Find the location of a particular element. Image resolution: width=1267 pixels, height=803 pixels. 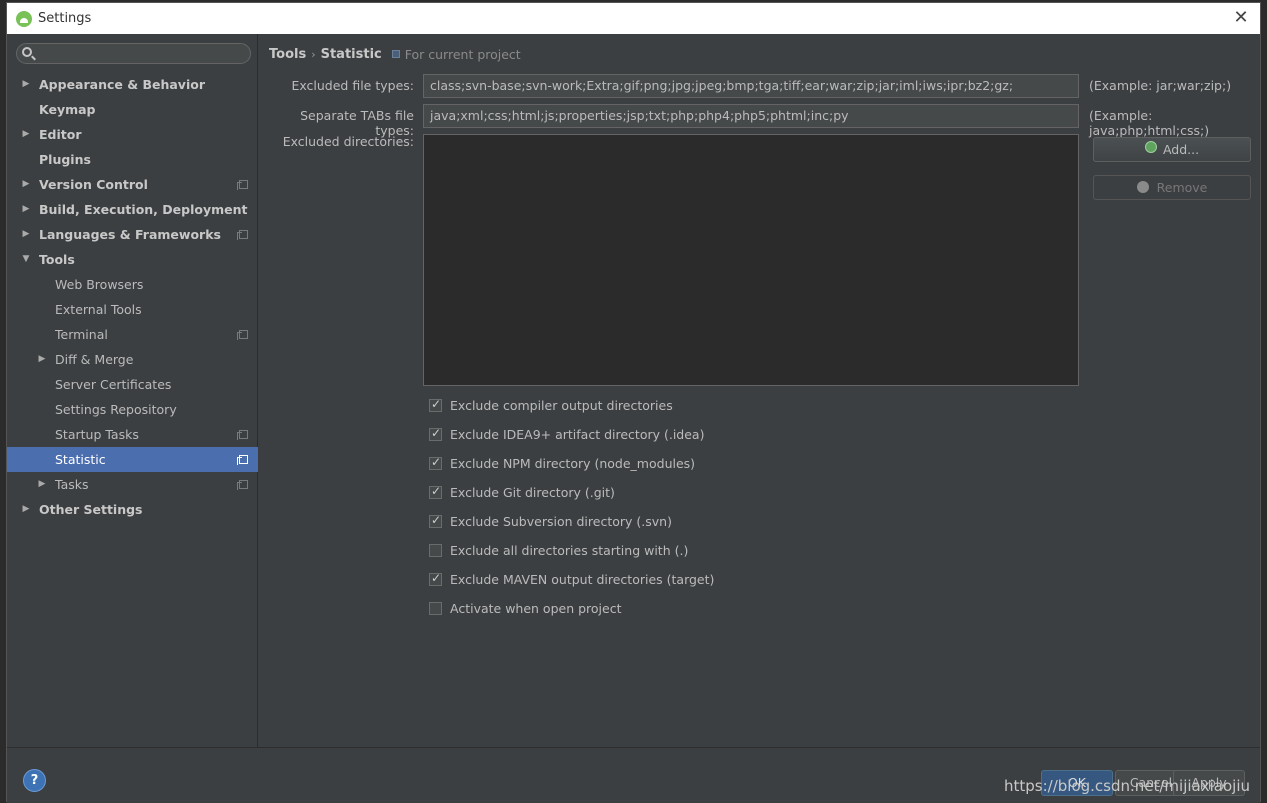

sidebar-item-startup-tasks: Startup Tasks is located at coordinates (132, 434).